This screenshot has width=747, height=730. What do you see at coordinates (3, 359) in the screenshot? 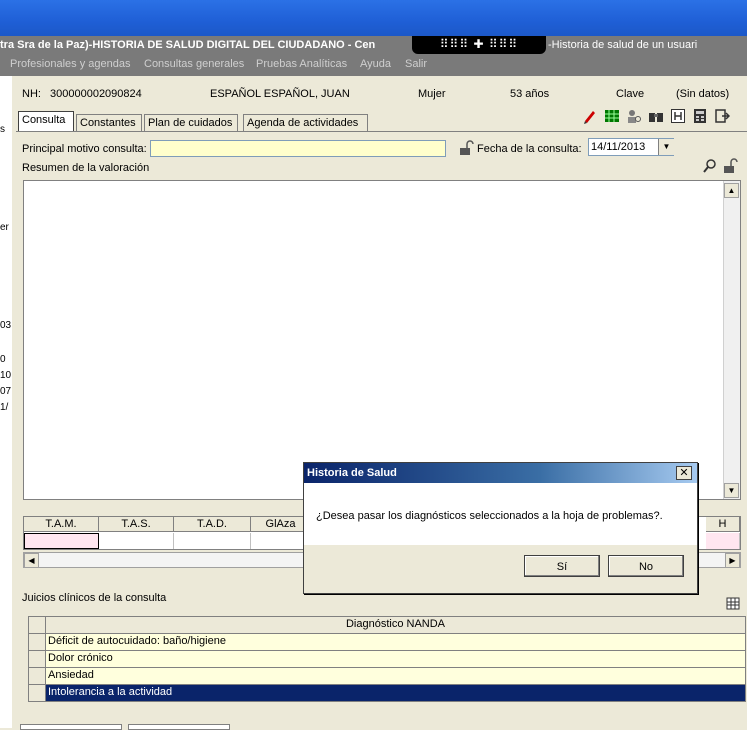
I see `left-stub-text: 0` at bounding box center [3, 359].